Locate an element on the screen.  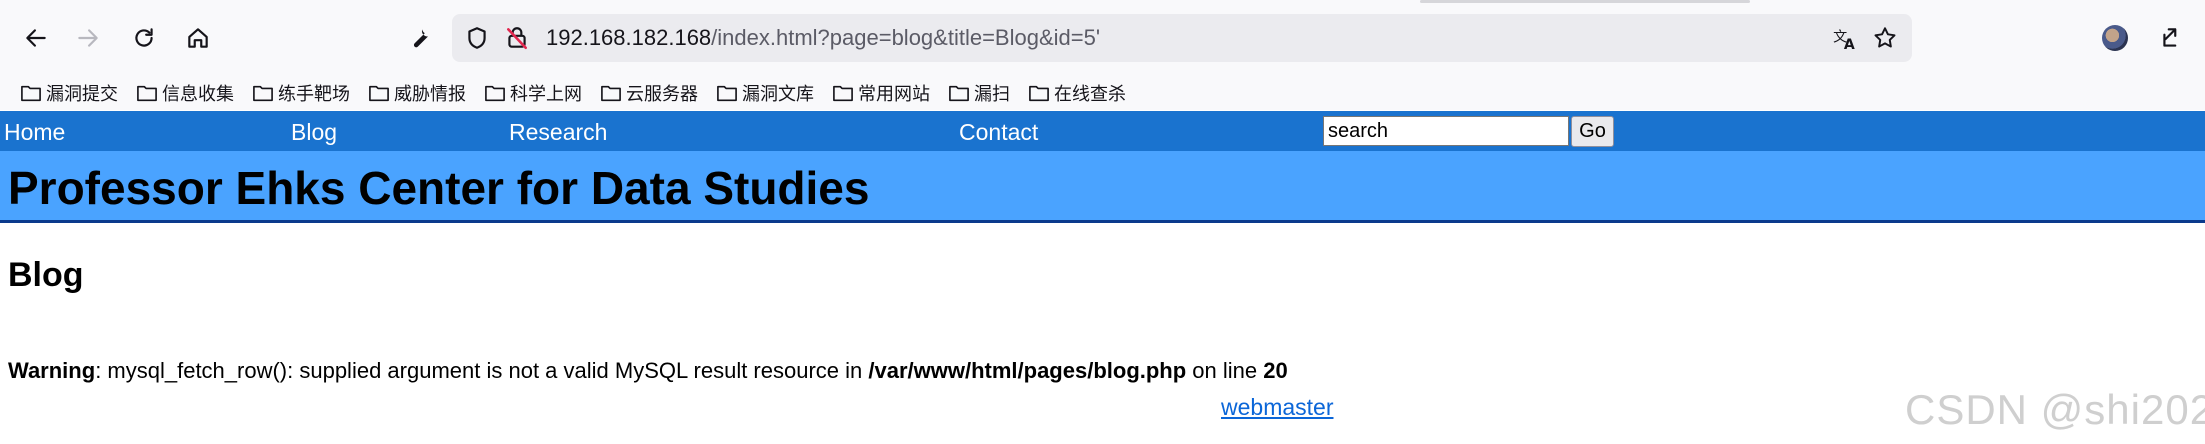
csdn-watermark: CSDN @shi202 is located at coordinates (2055, 409).